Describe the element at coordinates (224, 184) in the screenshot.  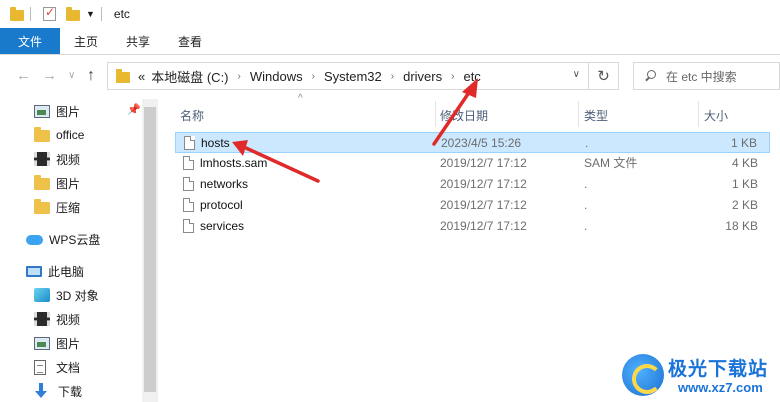
I see `file-name: networks` at that location.